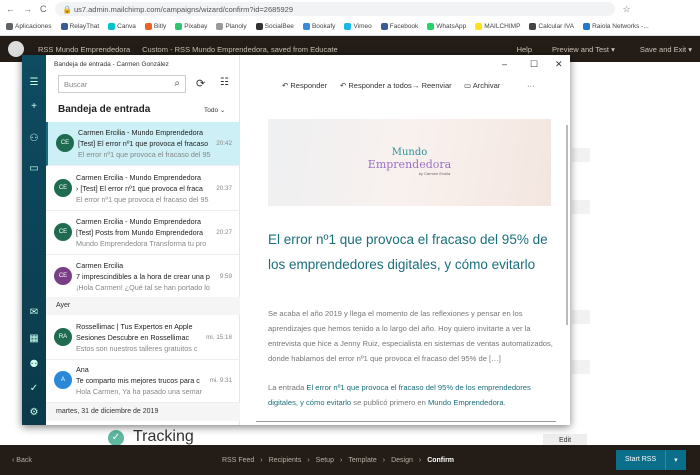 This screenshot has width=700, height=475. Describe the element at coordinates (524, 49) in the screenshot. I see `help-link: Help` at that location.